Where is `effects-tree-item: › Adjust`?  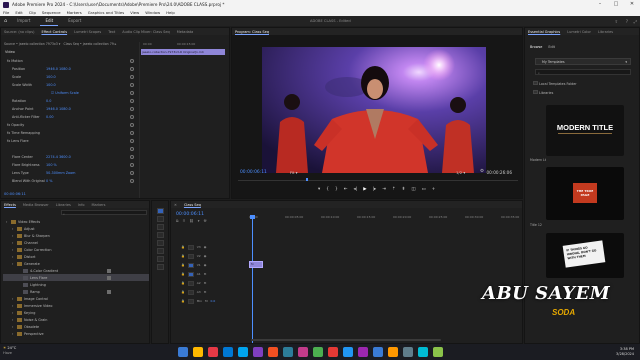
effects-tree-item: › Adjust is located at coordinates (76, 228).